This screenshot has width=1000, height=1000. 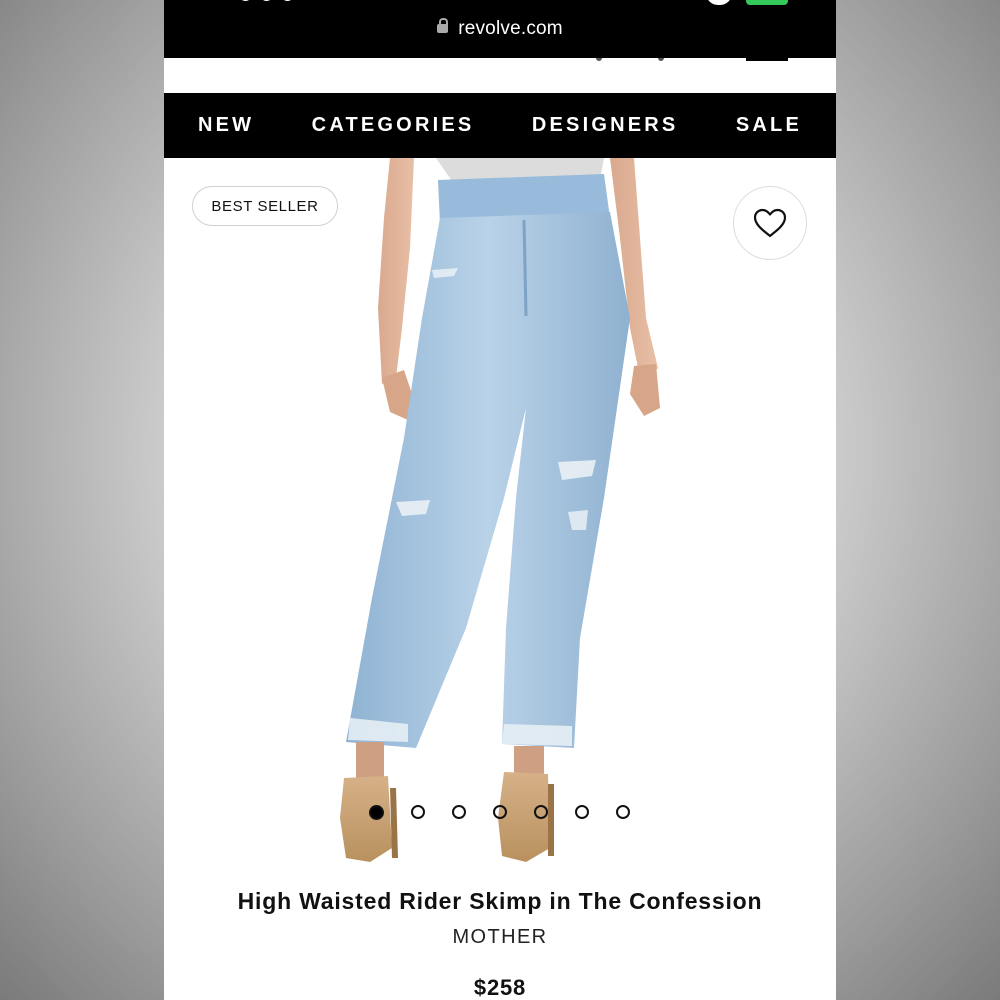 I want to click on lock-icon, so click(x=443, y=25).